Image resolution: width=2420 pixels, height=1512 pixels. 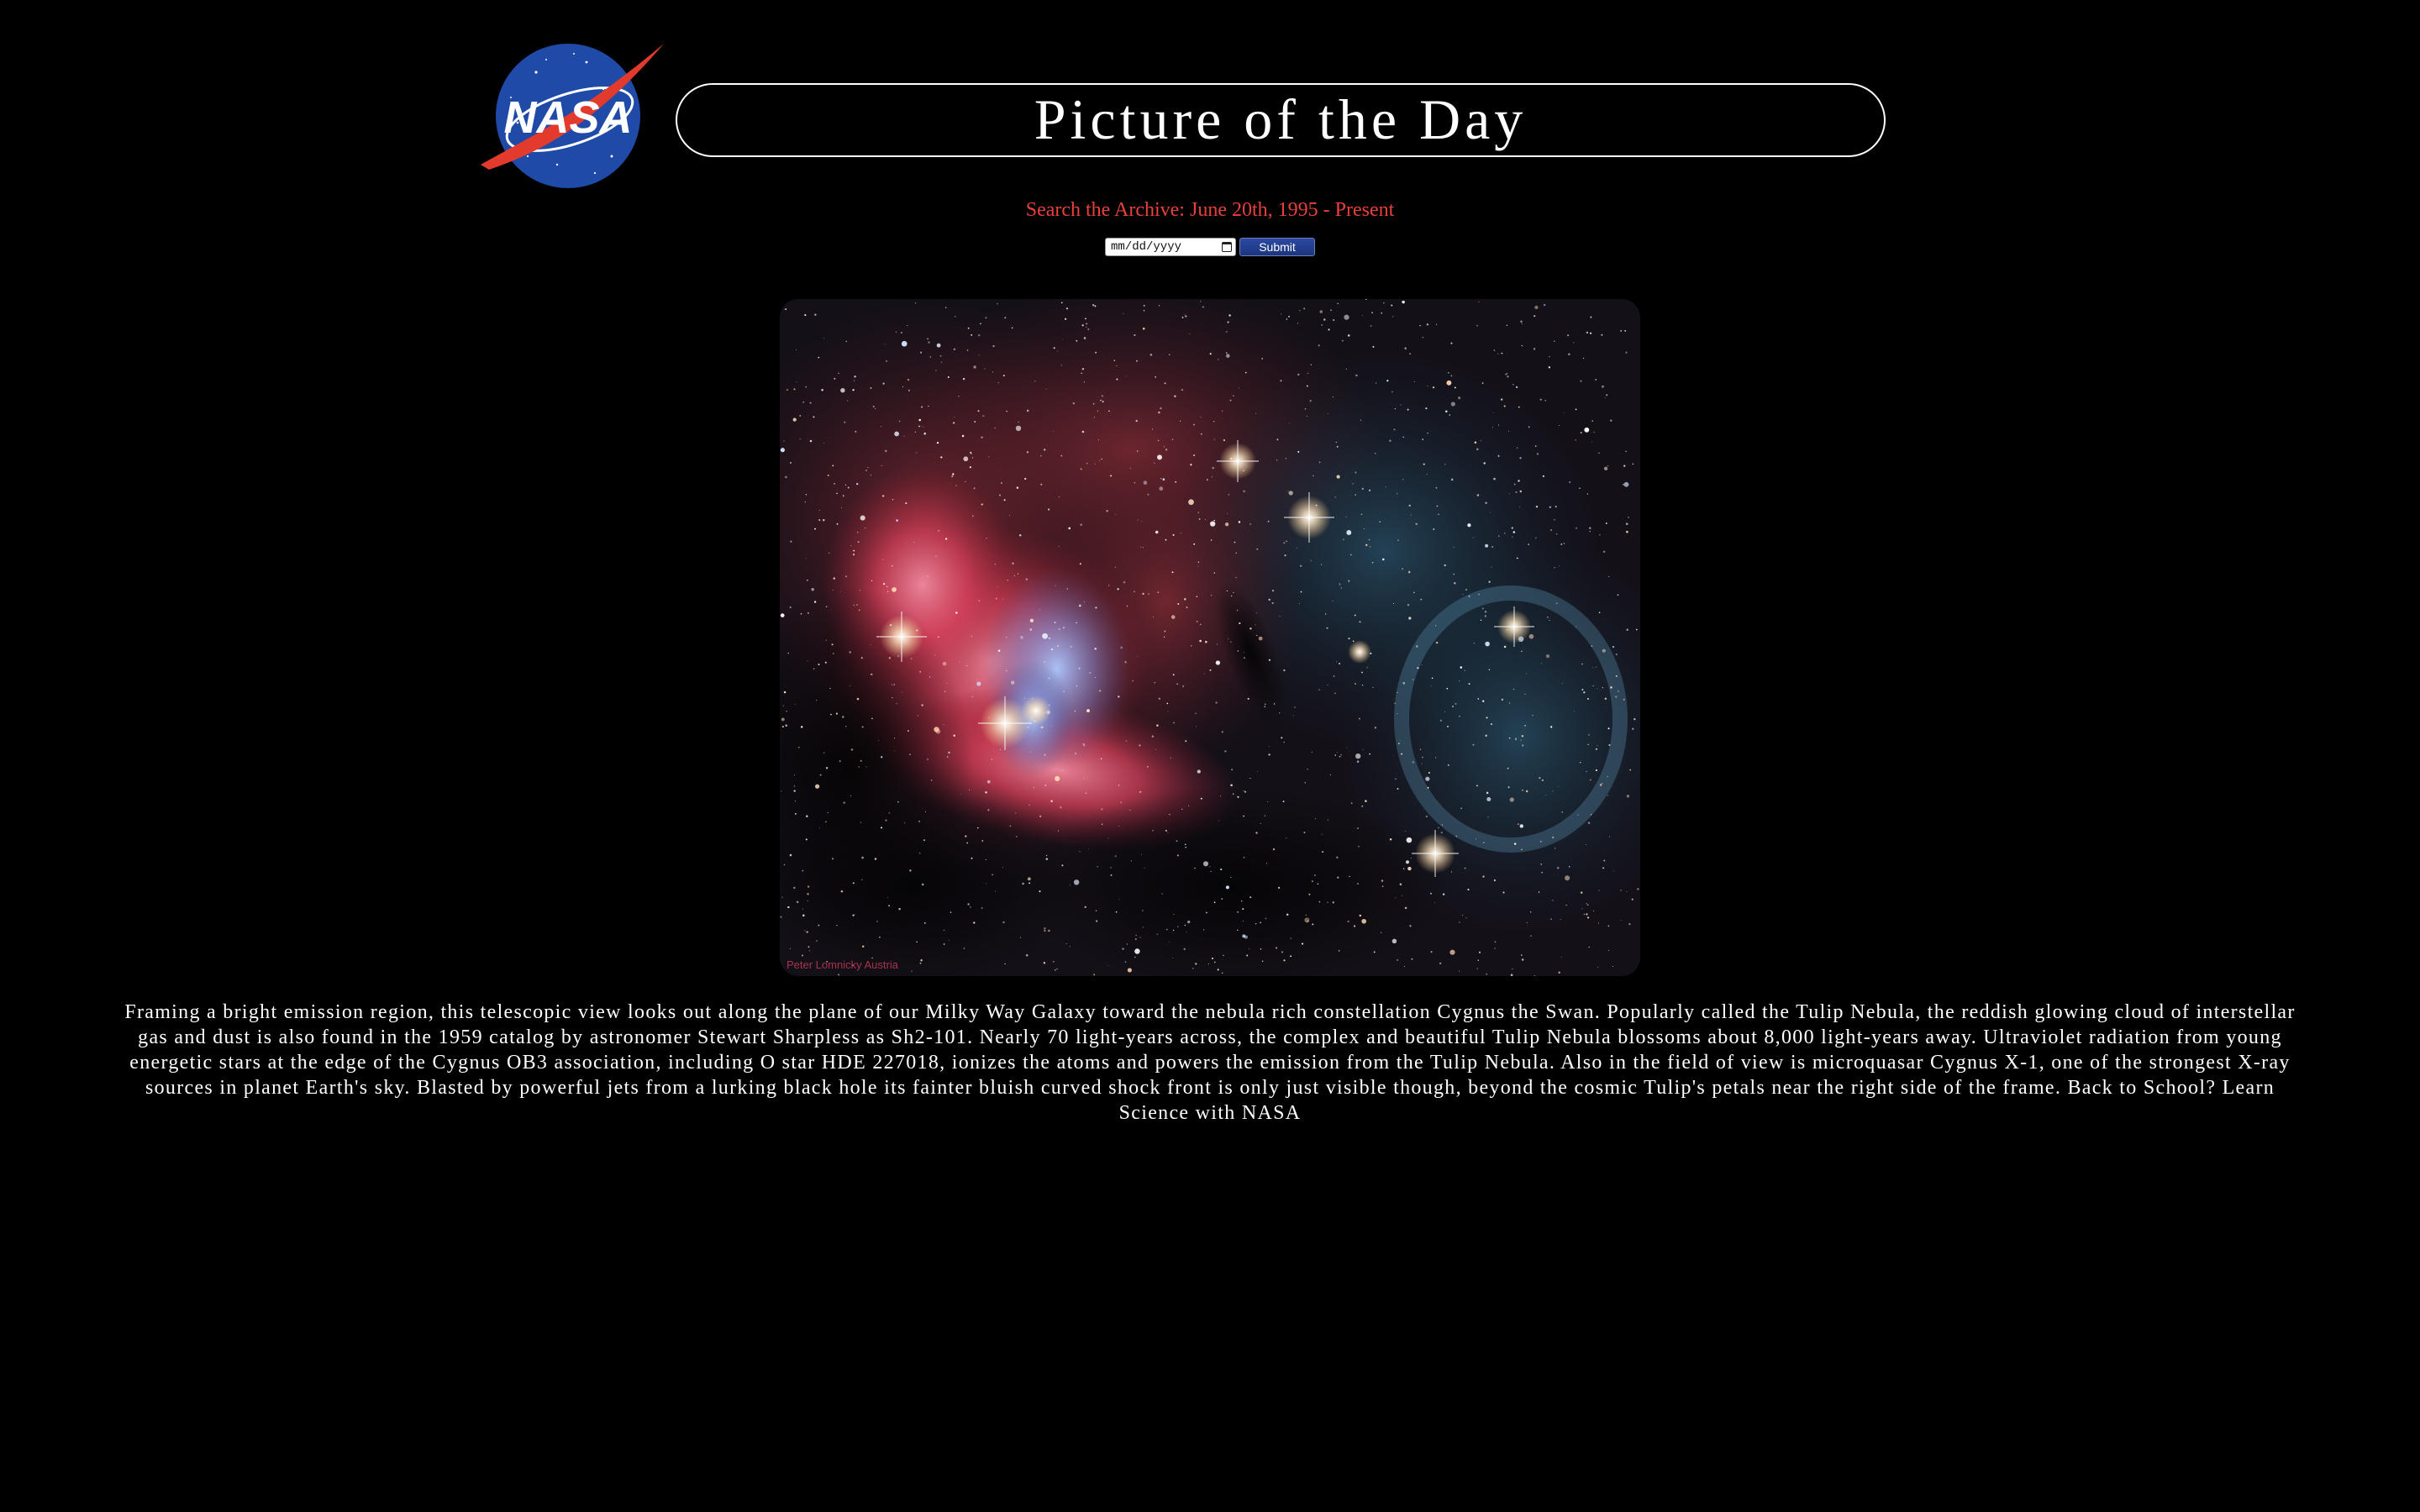 I want to click on image-credit: Peter Lomnicky Austria, so click(x=842, y=964).